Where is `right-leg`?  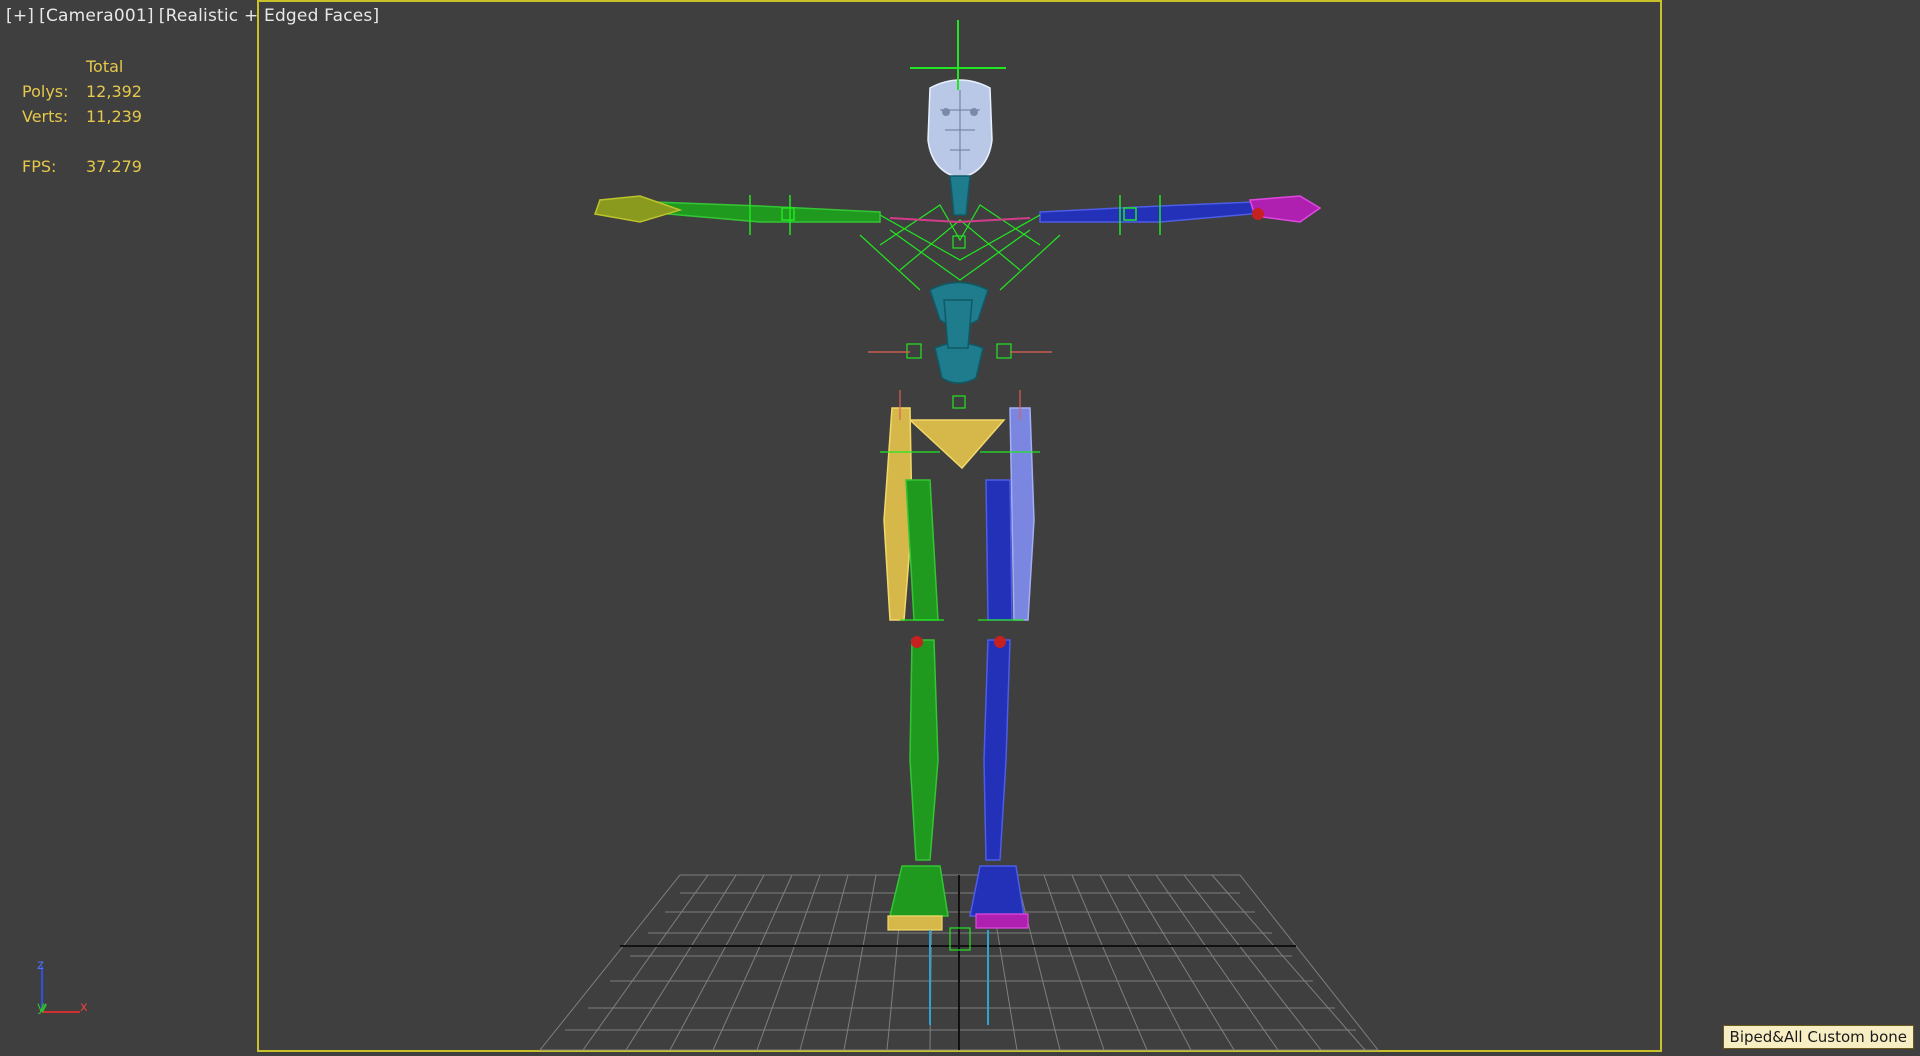
right-leg is located at coordinates (1002, 716).